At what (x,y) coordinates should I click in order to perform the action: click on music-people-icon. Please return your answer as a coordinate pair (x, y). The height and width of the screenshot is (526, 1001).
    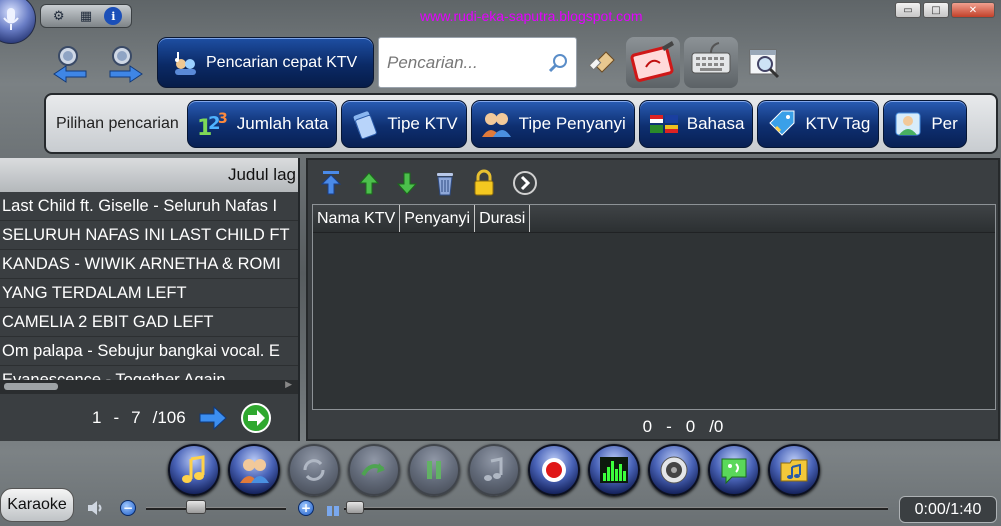
    Looking at the image, I should click on (185, 63).